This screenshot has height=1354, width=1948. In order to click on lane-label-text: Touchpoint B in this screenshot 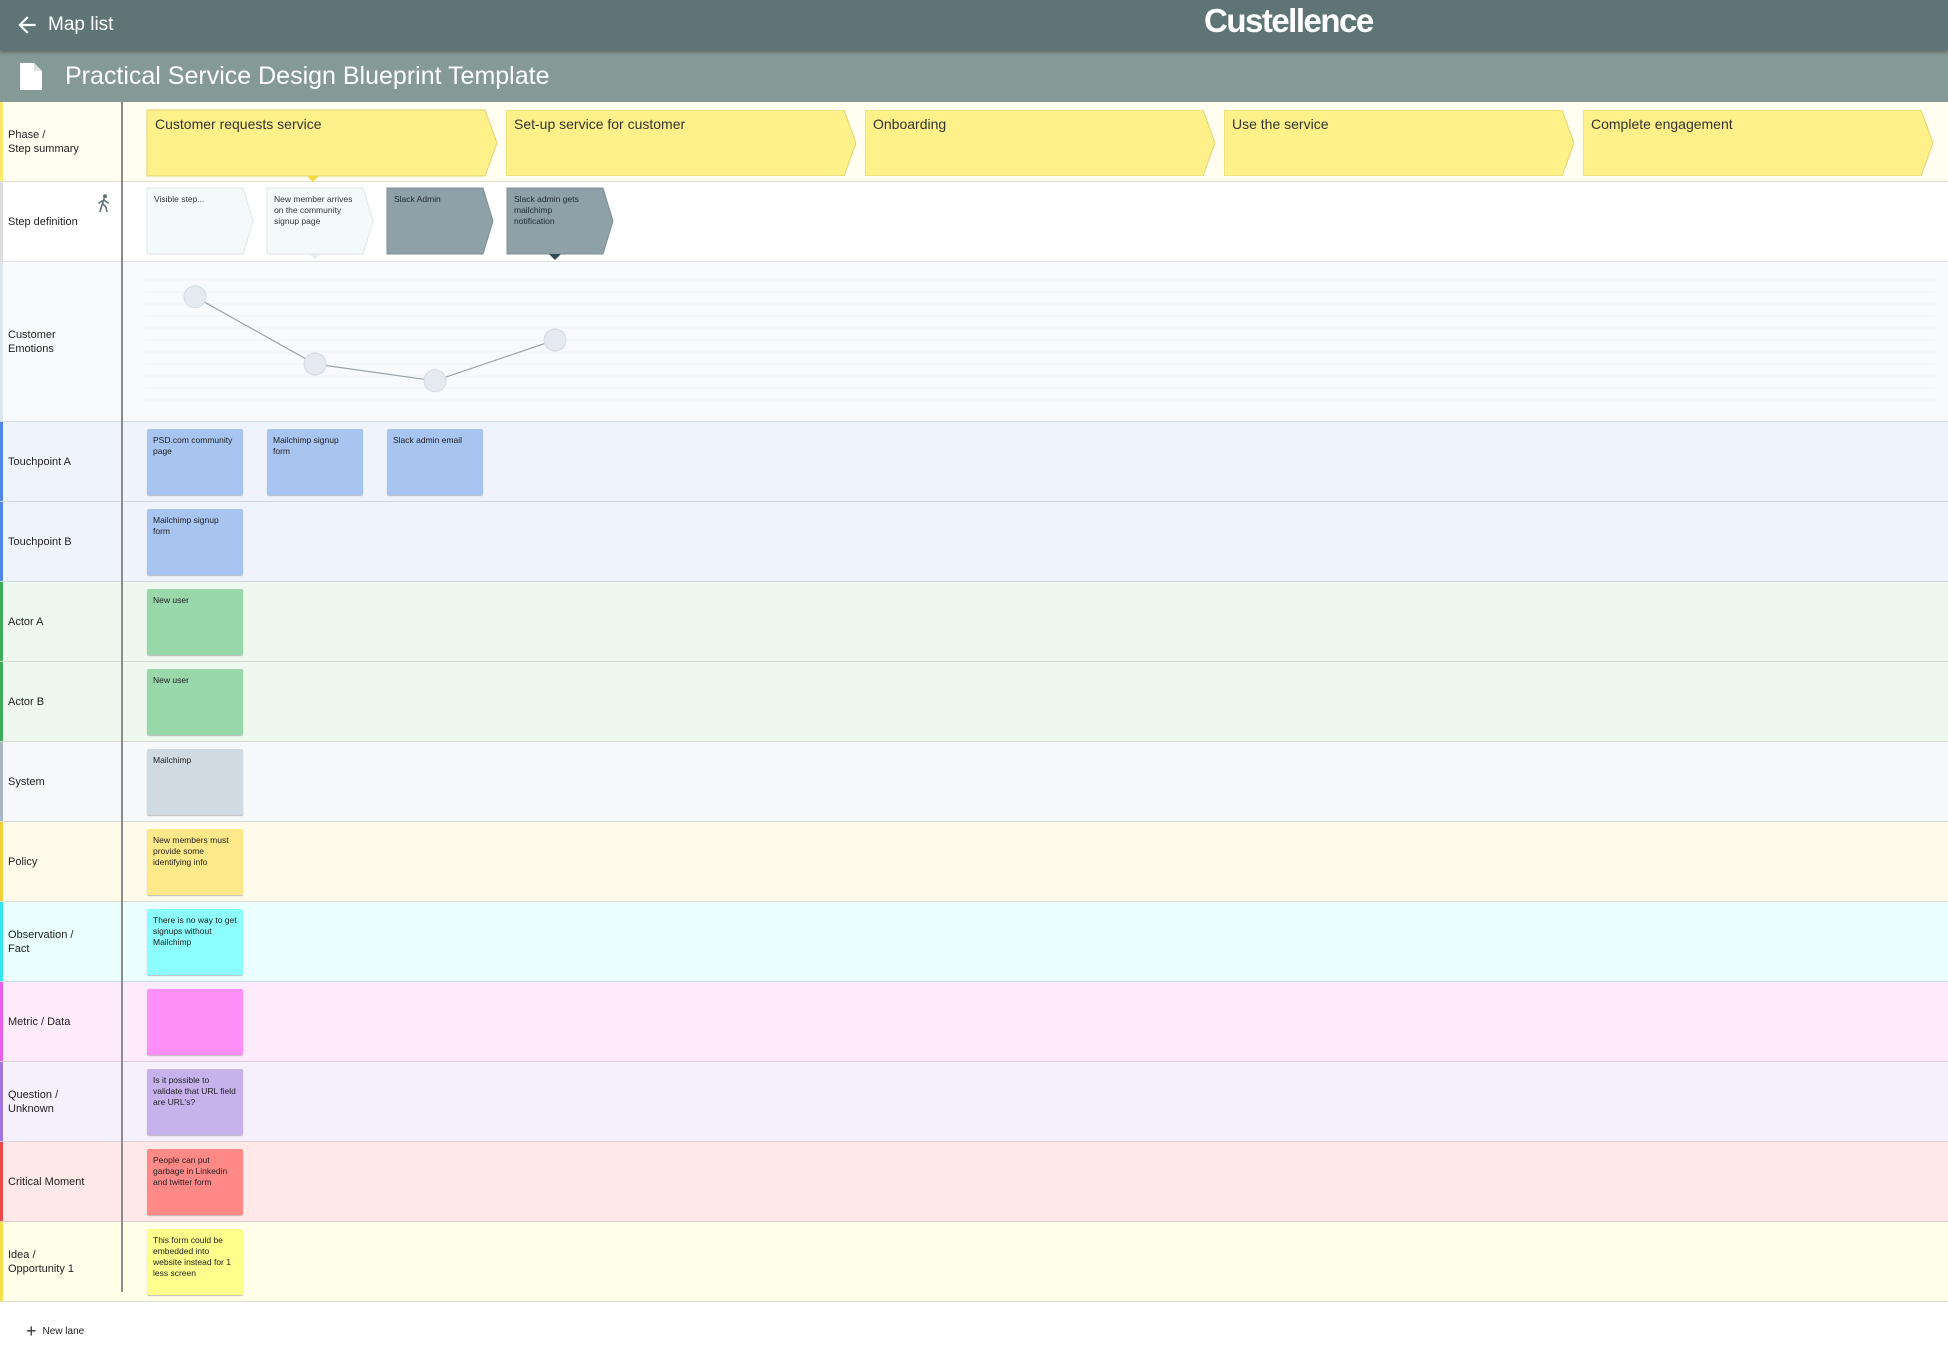, I will do `click(40, 541)`.